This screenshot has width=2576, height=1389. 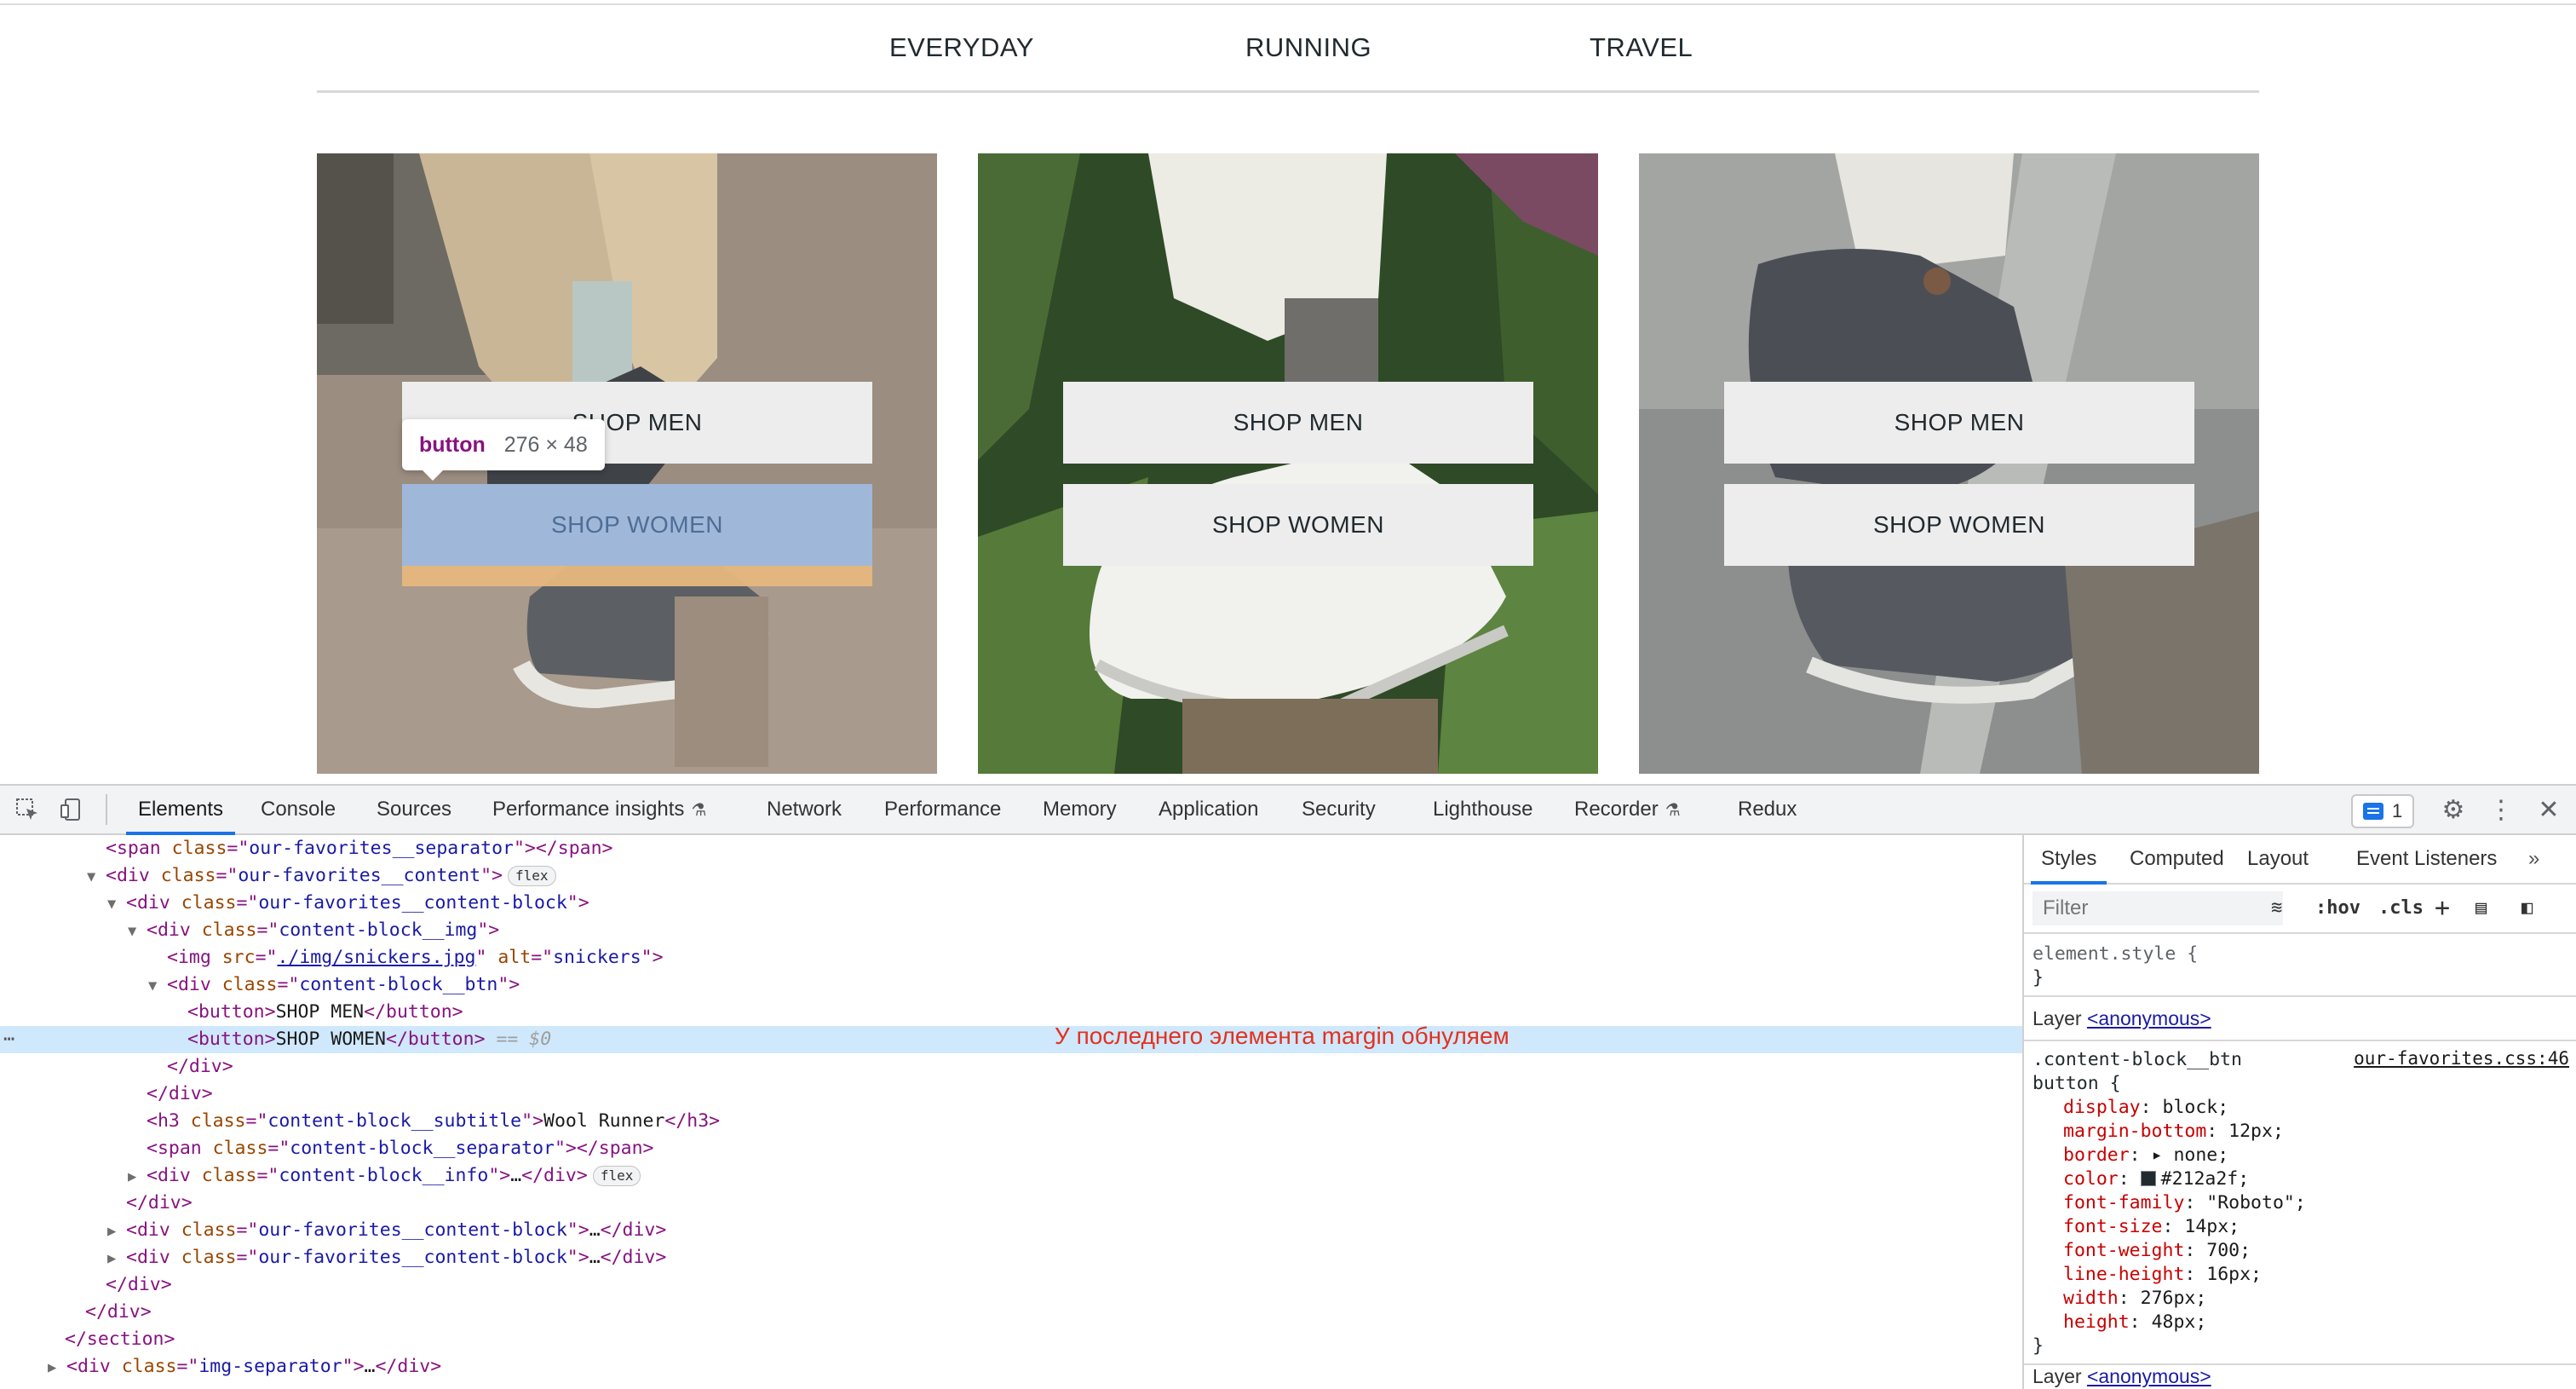 I want to click on rule-selector: button {, so click(x=2077, y=1084).